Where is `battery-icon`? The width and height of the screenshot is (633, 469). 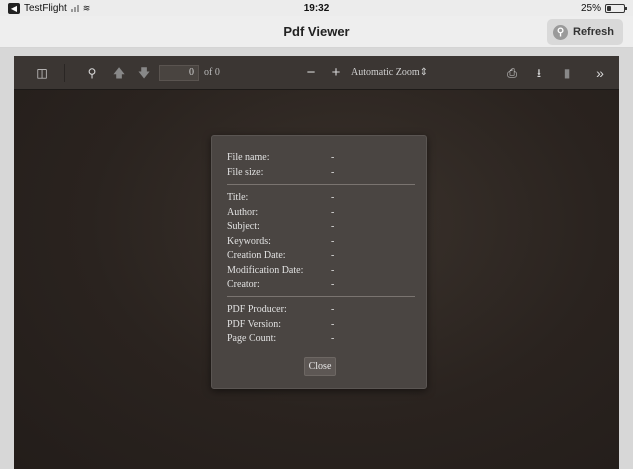
battery-icon is located at coordinates (616, 8).